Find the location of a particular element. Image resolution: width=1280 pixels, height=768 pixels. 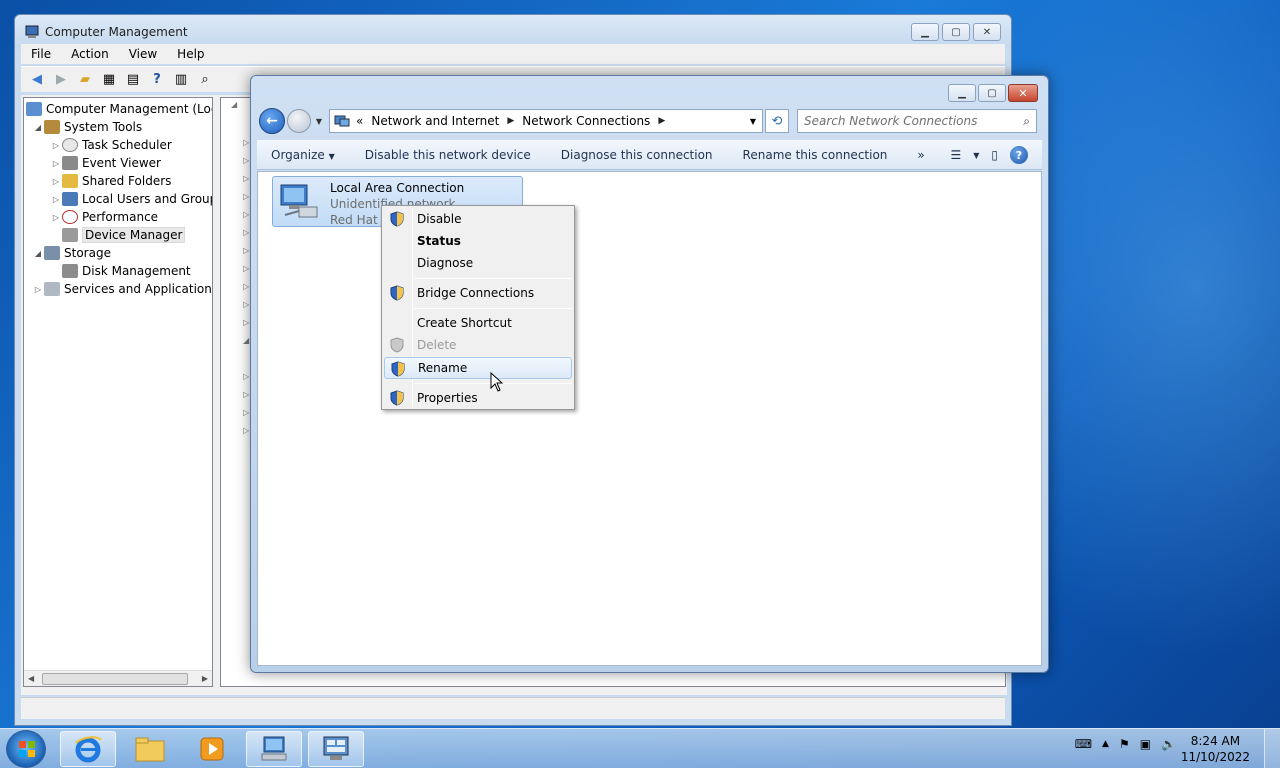

back-arrow-icon: ◀ is located at coordinates (37, 80).